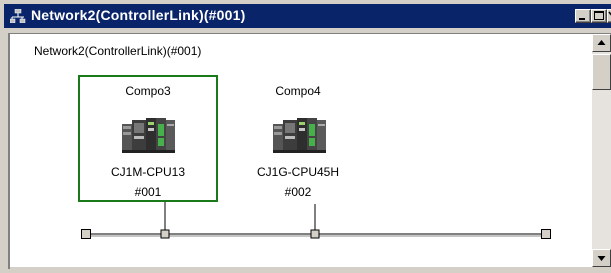  I want to click on network-icon, so click(17, 16).